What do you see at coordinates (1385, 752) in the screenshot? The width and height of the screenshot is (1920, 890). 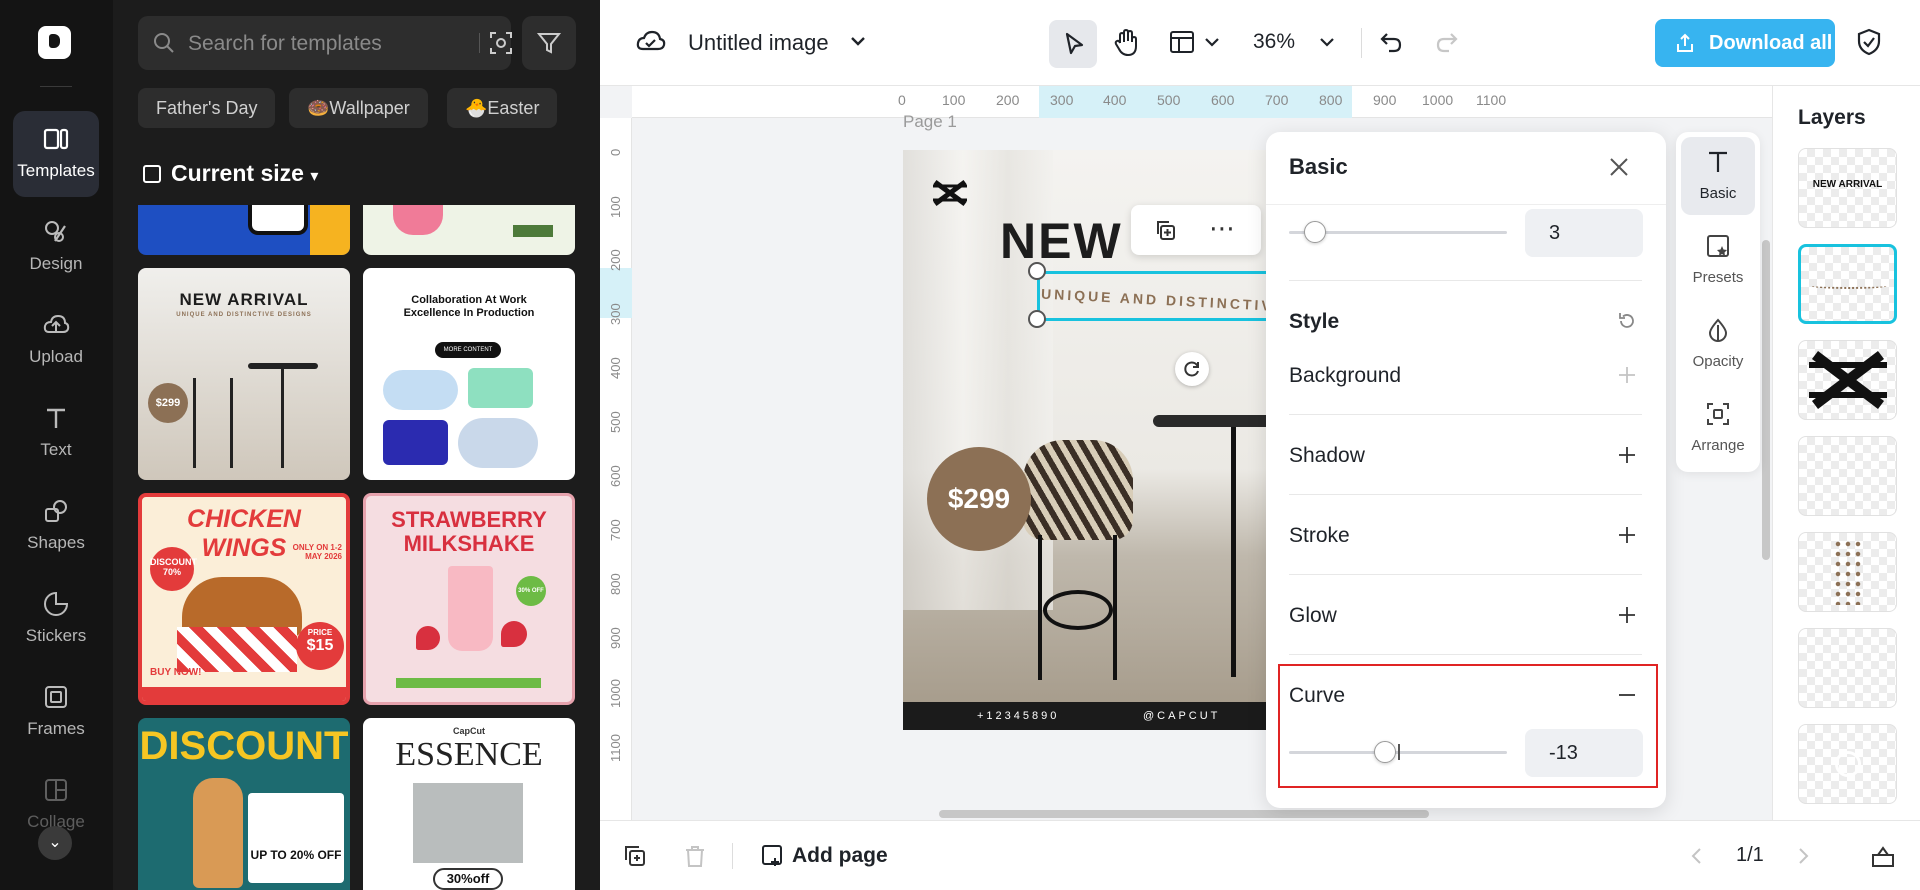 I see `curve-slider-knob` at bounding box center [1385, 752].